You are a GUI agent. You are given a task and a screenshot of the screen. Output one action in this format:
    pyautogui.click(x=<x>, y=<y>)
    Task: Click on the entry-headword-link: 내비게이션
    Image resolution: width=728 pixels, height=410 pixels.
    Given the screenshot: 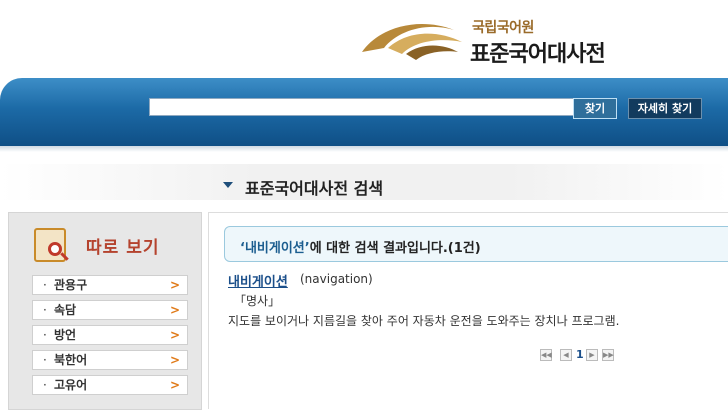 What is the action you would take?
    pyautogui.click(x=258, y=280)
    